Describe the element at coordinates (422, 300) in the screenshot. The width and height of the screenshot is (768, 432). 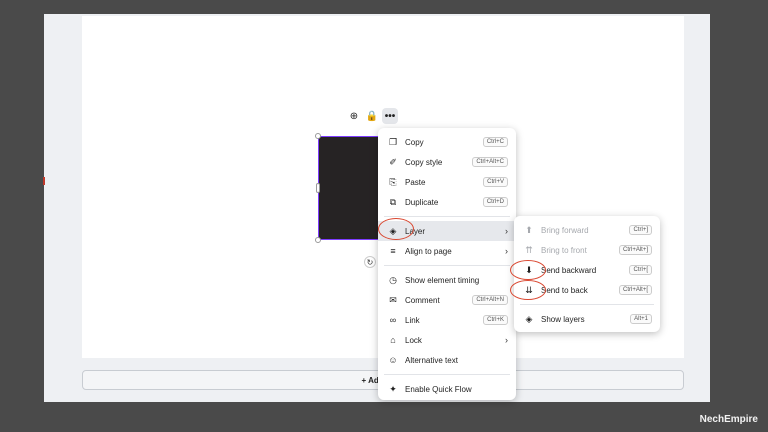
I see `menu-item-label: Comment` at that location.